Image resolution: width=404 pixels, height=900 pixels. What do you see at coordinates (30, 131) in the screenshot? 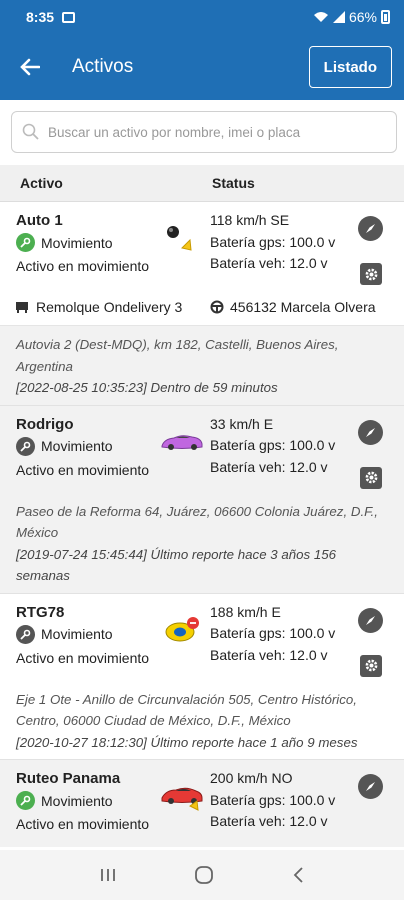
I see `search-icon` at bounding box center [30, 131].